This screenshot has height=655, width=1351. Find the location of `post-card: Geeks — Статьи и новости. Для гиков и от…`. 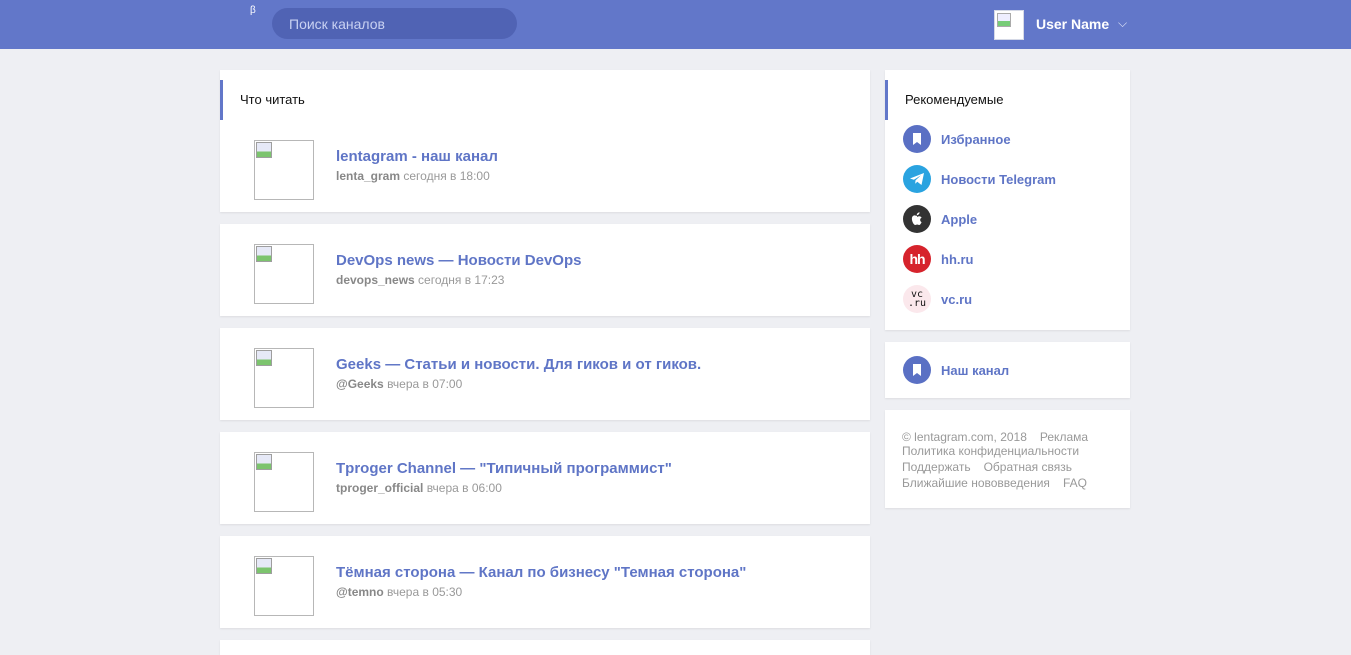

post-card: Geeks — Статьи и новости. Для гиков и от… is located at coordinates (545, 374).